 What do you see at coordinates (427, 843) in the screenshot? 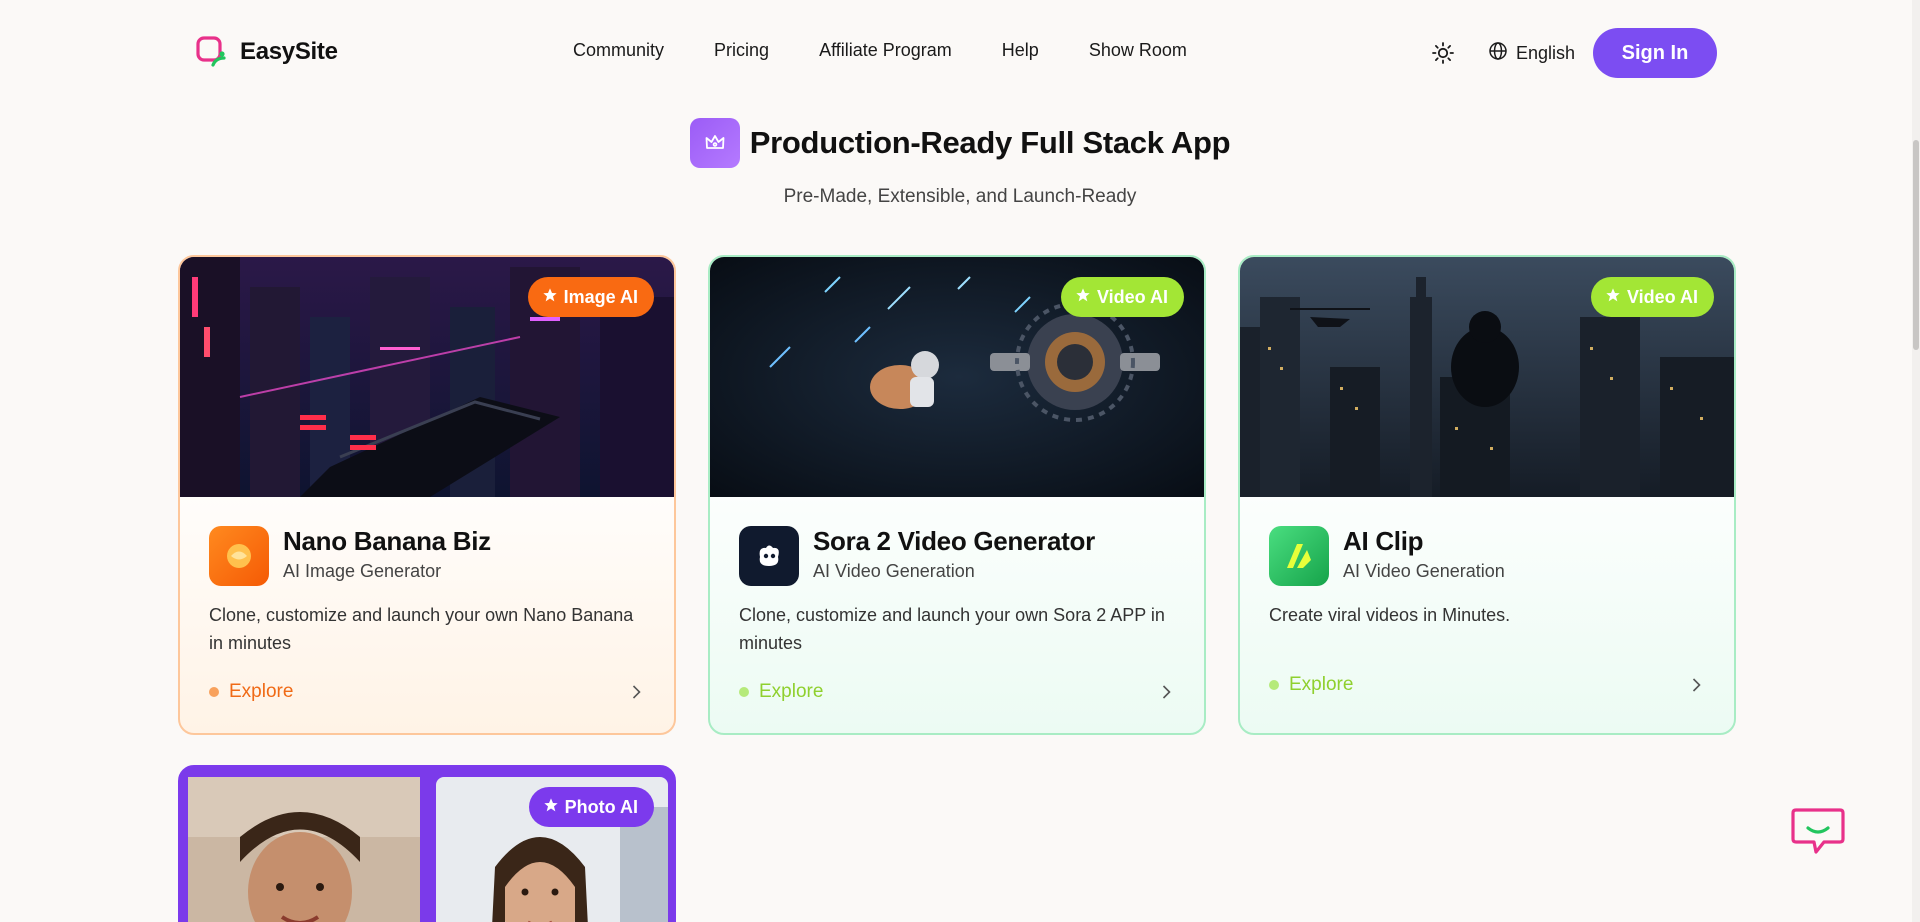
I see `app-card-photo-ai: Photo AI` at bounding box center [427, 843].